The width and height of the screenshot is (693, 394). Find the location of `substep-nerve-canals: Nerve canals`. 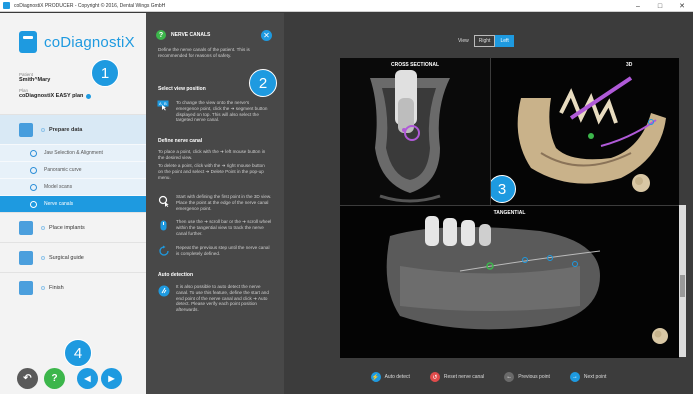

substep-nerve-canals: Nerve canals is located at coordinates (73, 203).